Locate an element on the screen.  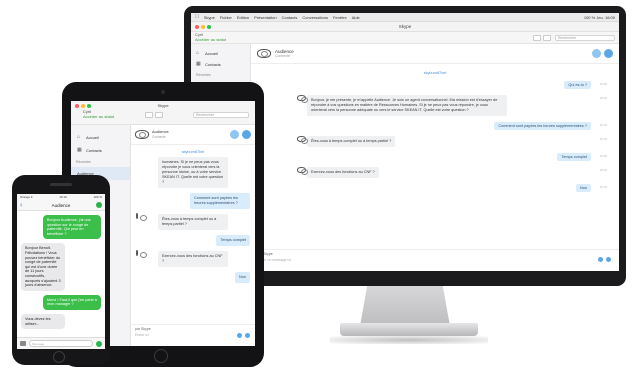
clock: 16:10 is located at coordinates (63, 197).